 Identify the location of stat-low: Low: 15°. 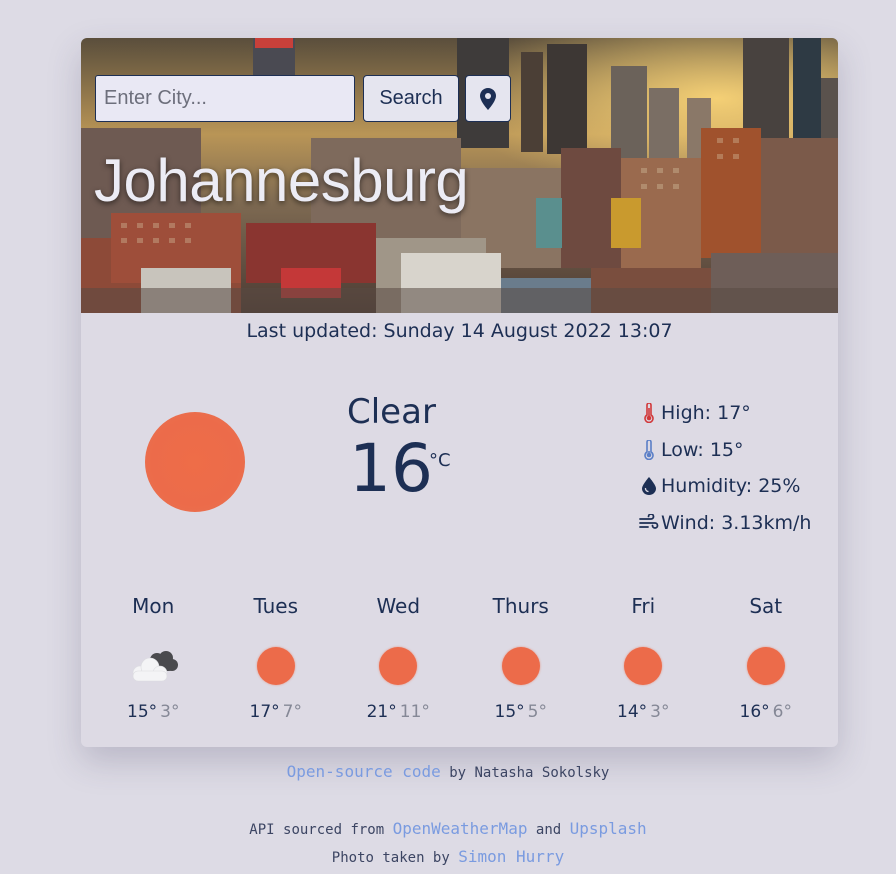
(725, 450).